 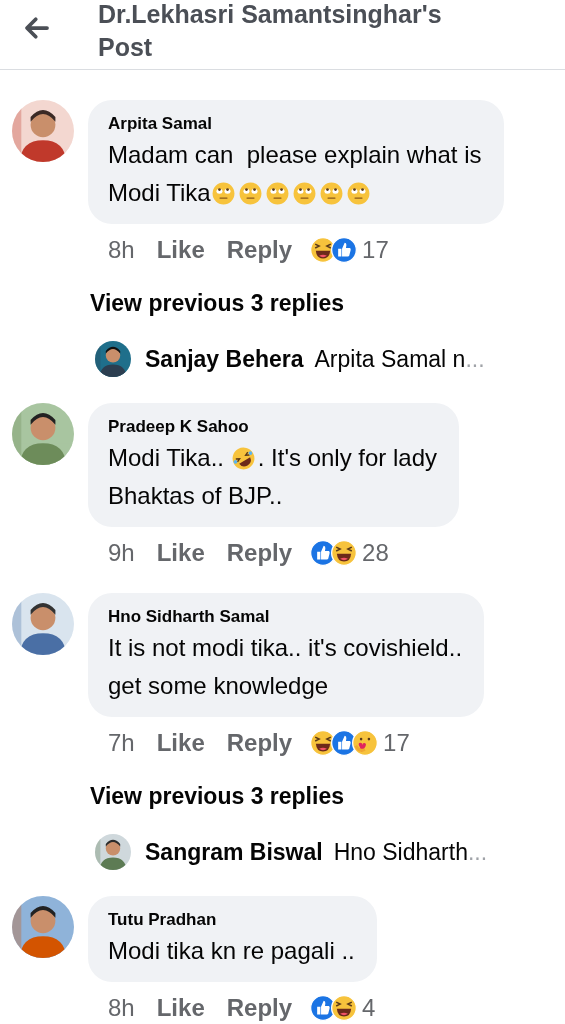 I want to click on reply-preview-text: Arpita Samal n, so click(x=390, y=359).